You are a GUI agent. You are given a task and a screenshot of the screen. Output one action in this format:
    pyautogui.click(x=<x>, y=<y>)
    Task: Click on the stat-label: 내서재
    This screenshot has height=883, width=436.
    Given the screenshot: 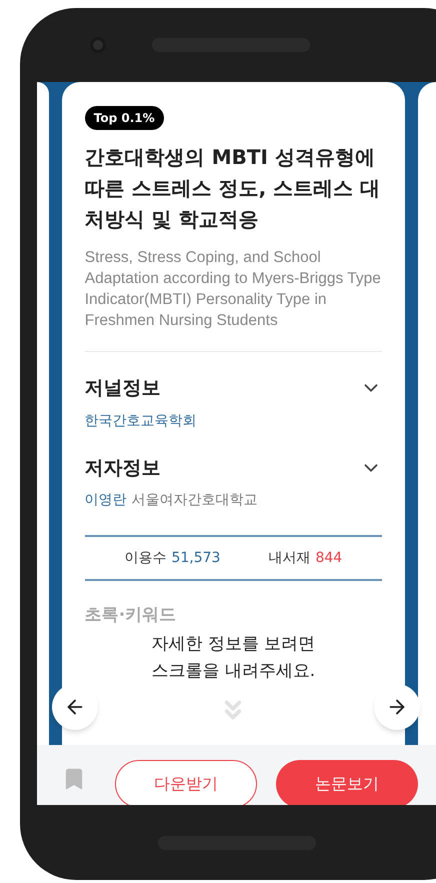 What is the action you would take?
    pyautogui.click(x=289, y=558)
    